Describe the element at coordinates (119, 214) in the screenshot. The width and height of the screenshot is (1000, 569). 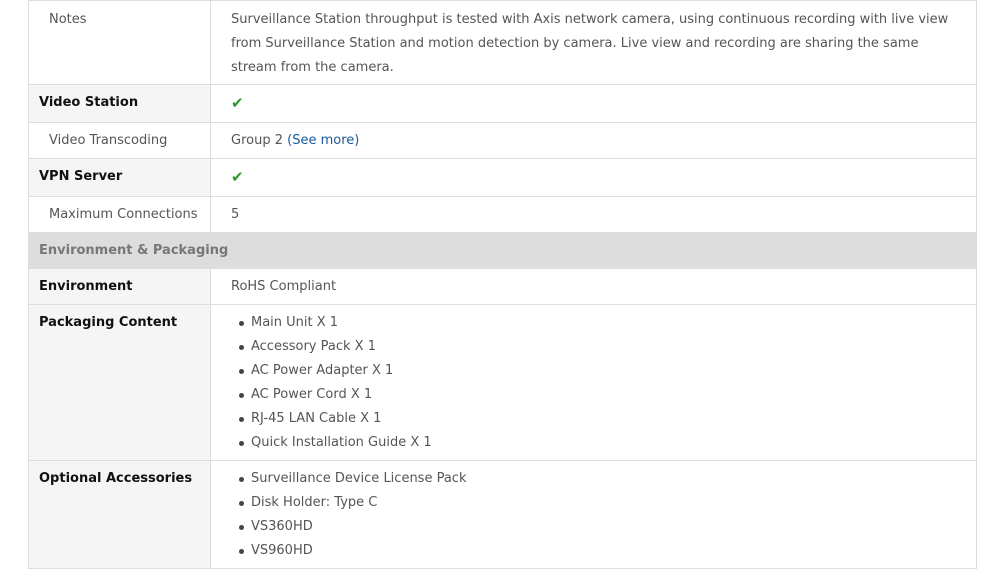
I see `row-label: Maximum Connections` at that location.